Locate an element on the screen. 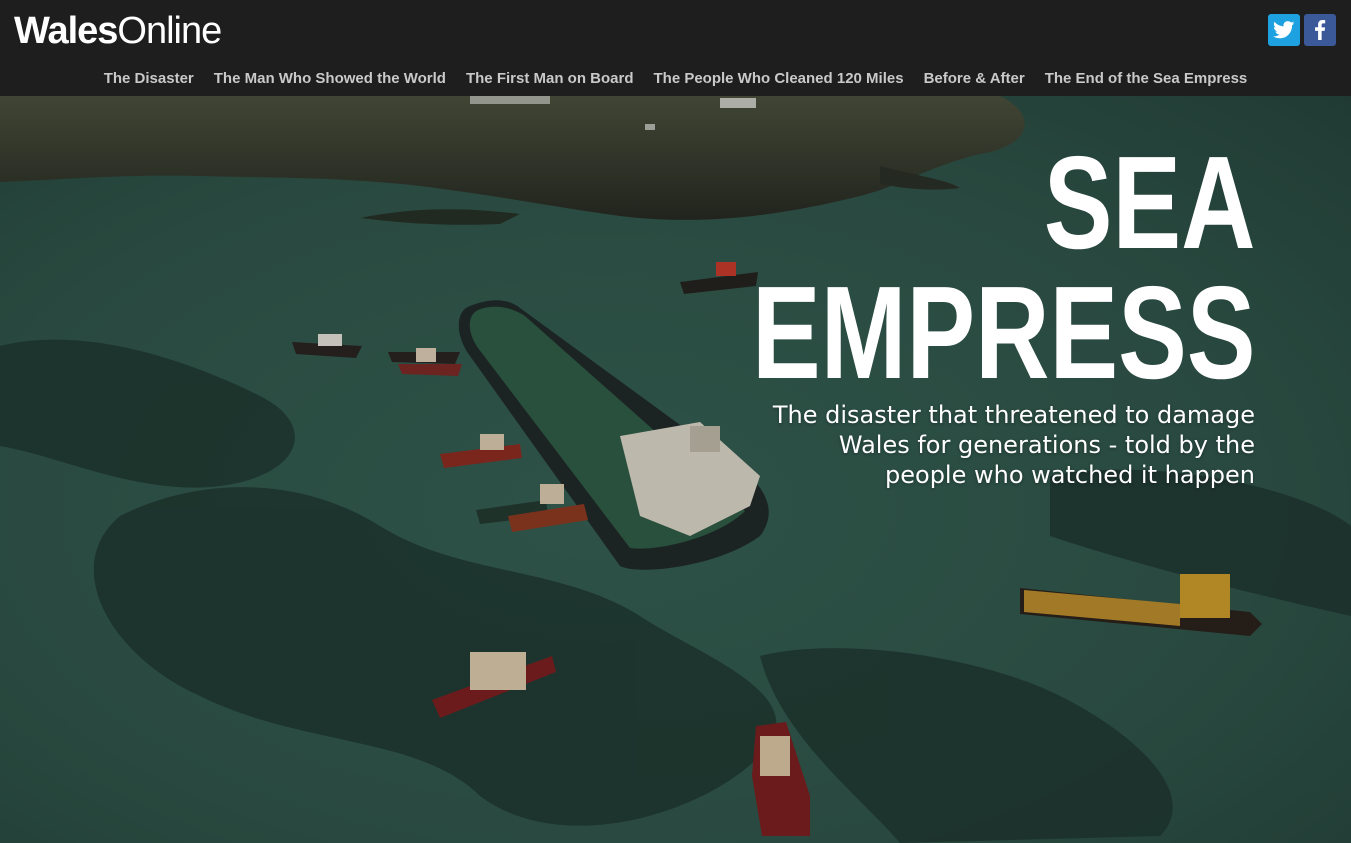  facebook-share-button is located at coordinates (1320, 30).